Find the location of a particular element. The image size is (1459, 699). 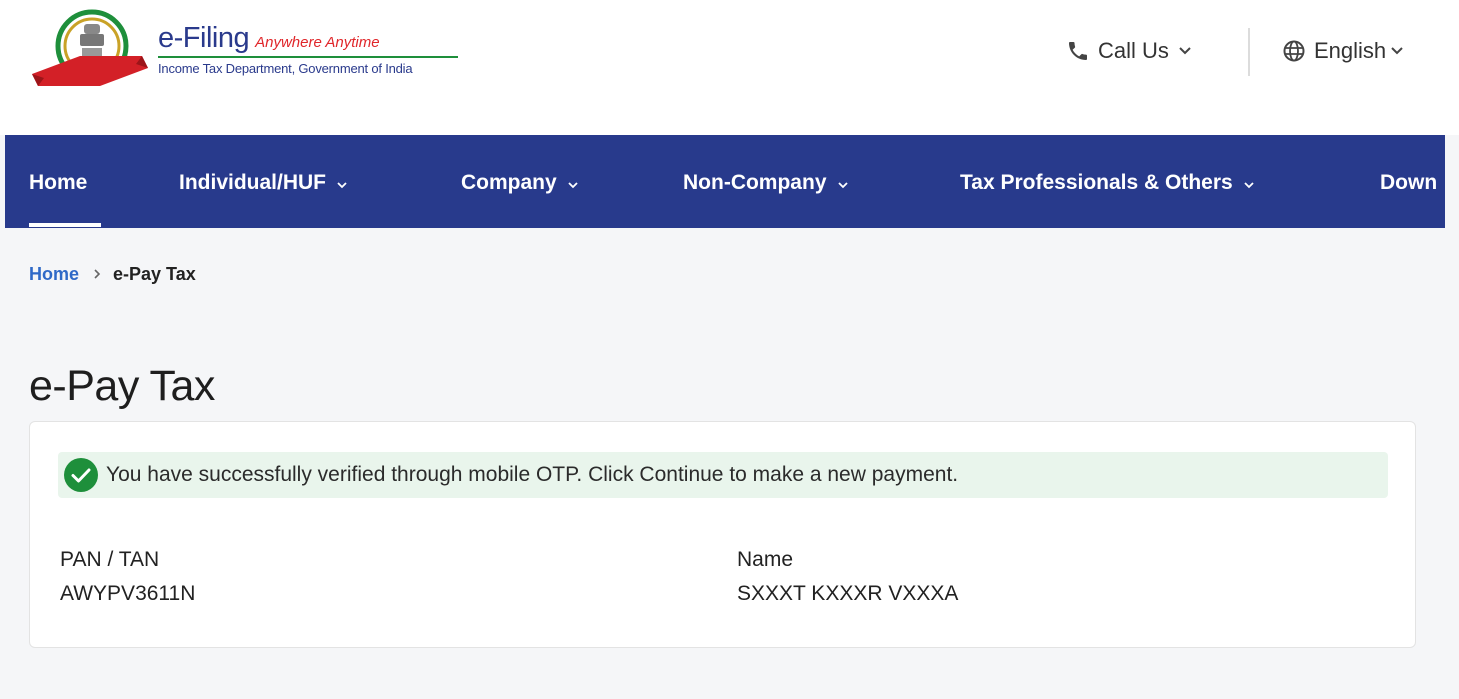

nav-item-label: Individual/HUF is located at coordinates (252, 182).